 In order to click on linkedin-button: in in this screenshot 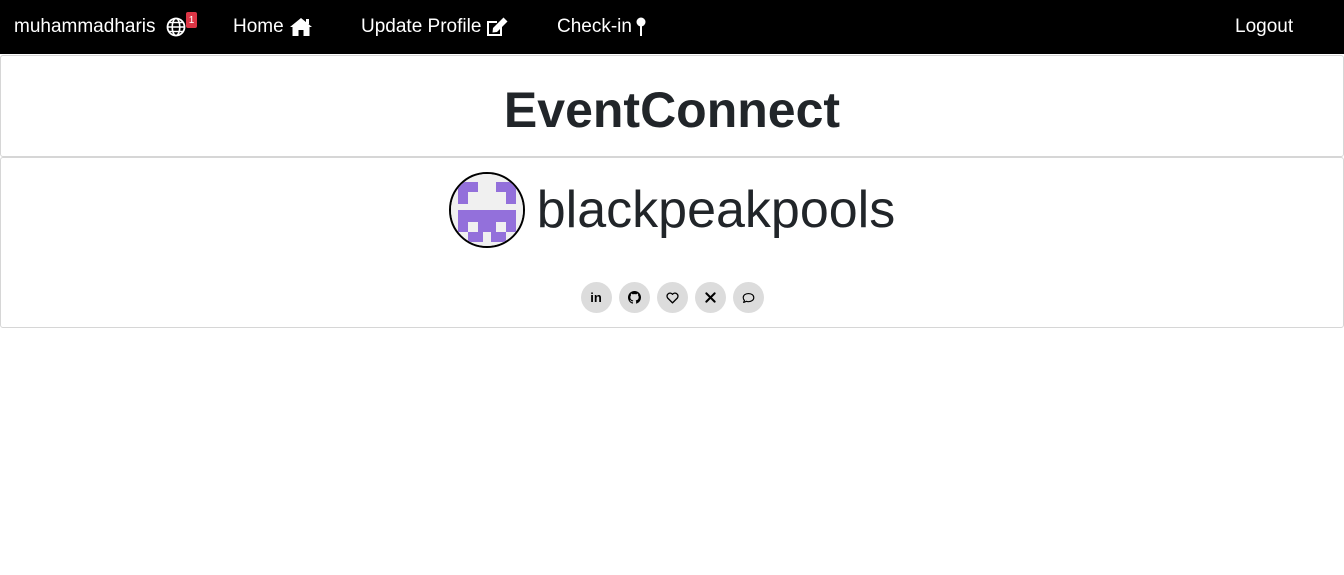, I will do `click(596, 297)`.